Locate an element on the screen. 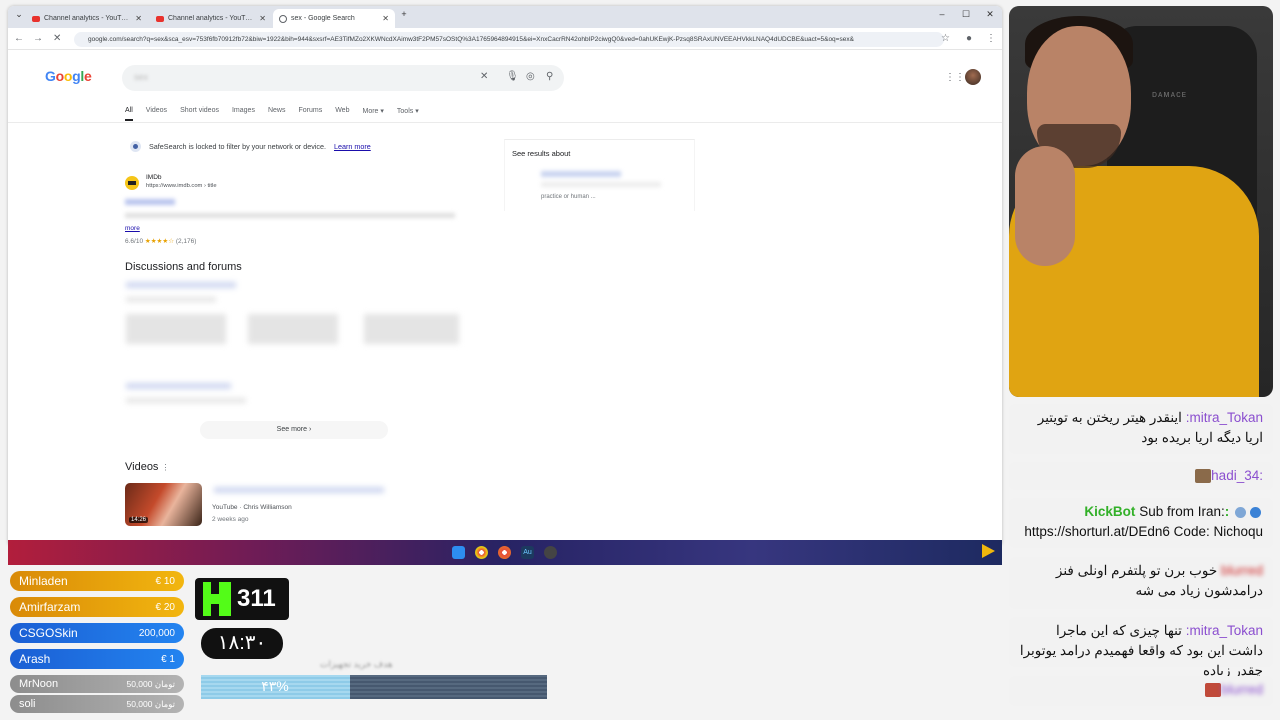 This screenshot has width=1280, height=720. menu-dots-icon: ⋮ is located at coordinates (991, 38).